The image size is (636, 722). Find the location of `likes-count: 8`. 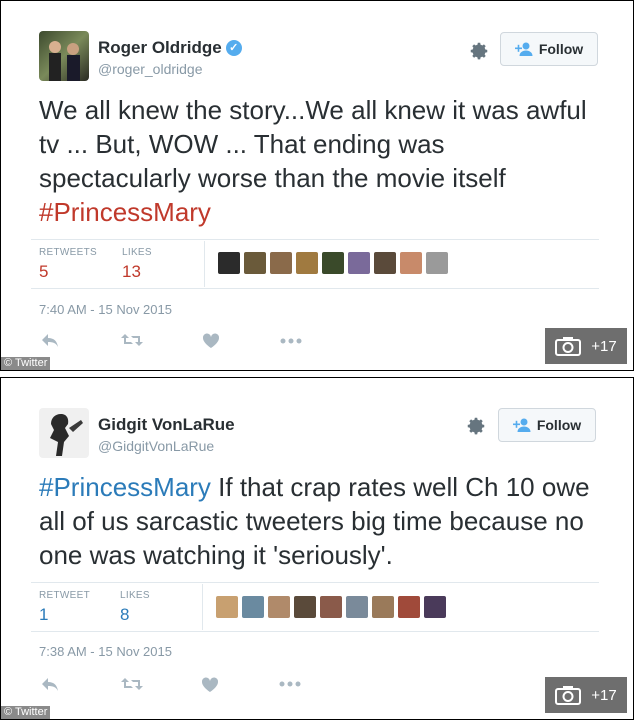

likes-count: 8 is located at coordinates (124, 615).